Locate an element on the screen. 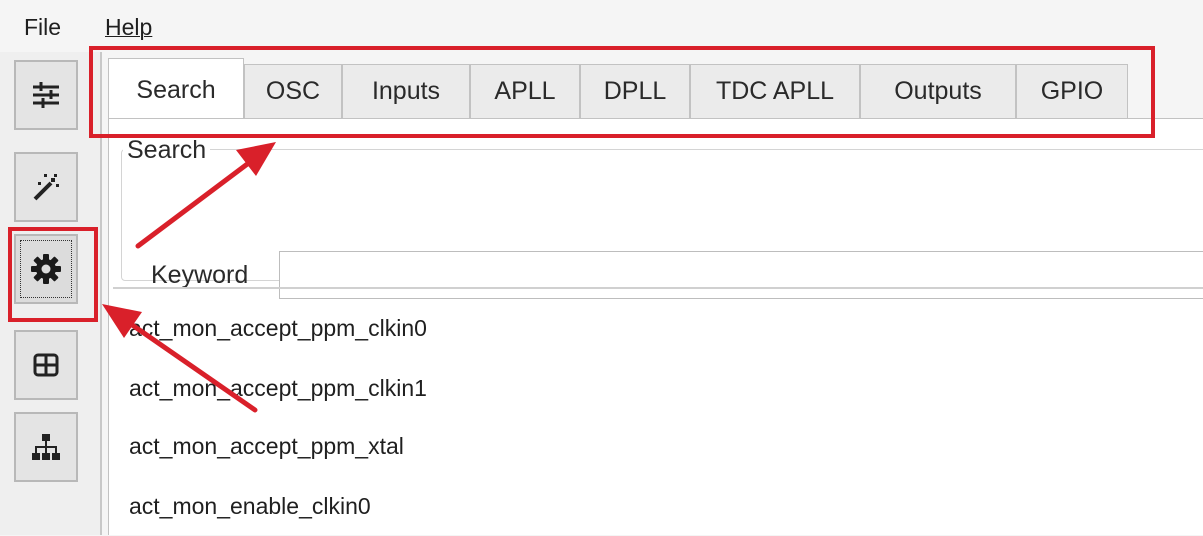 This screenshot has height=536, width=1203. tab-outputs: Outputs is located at coordinates (938, 91).